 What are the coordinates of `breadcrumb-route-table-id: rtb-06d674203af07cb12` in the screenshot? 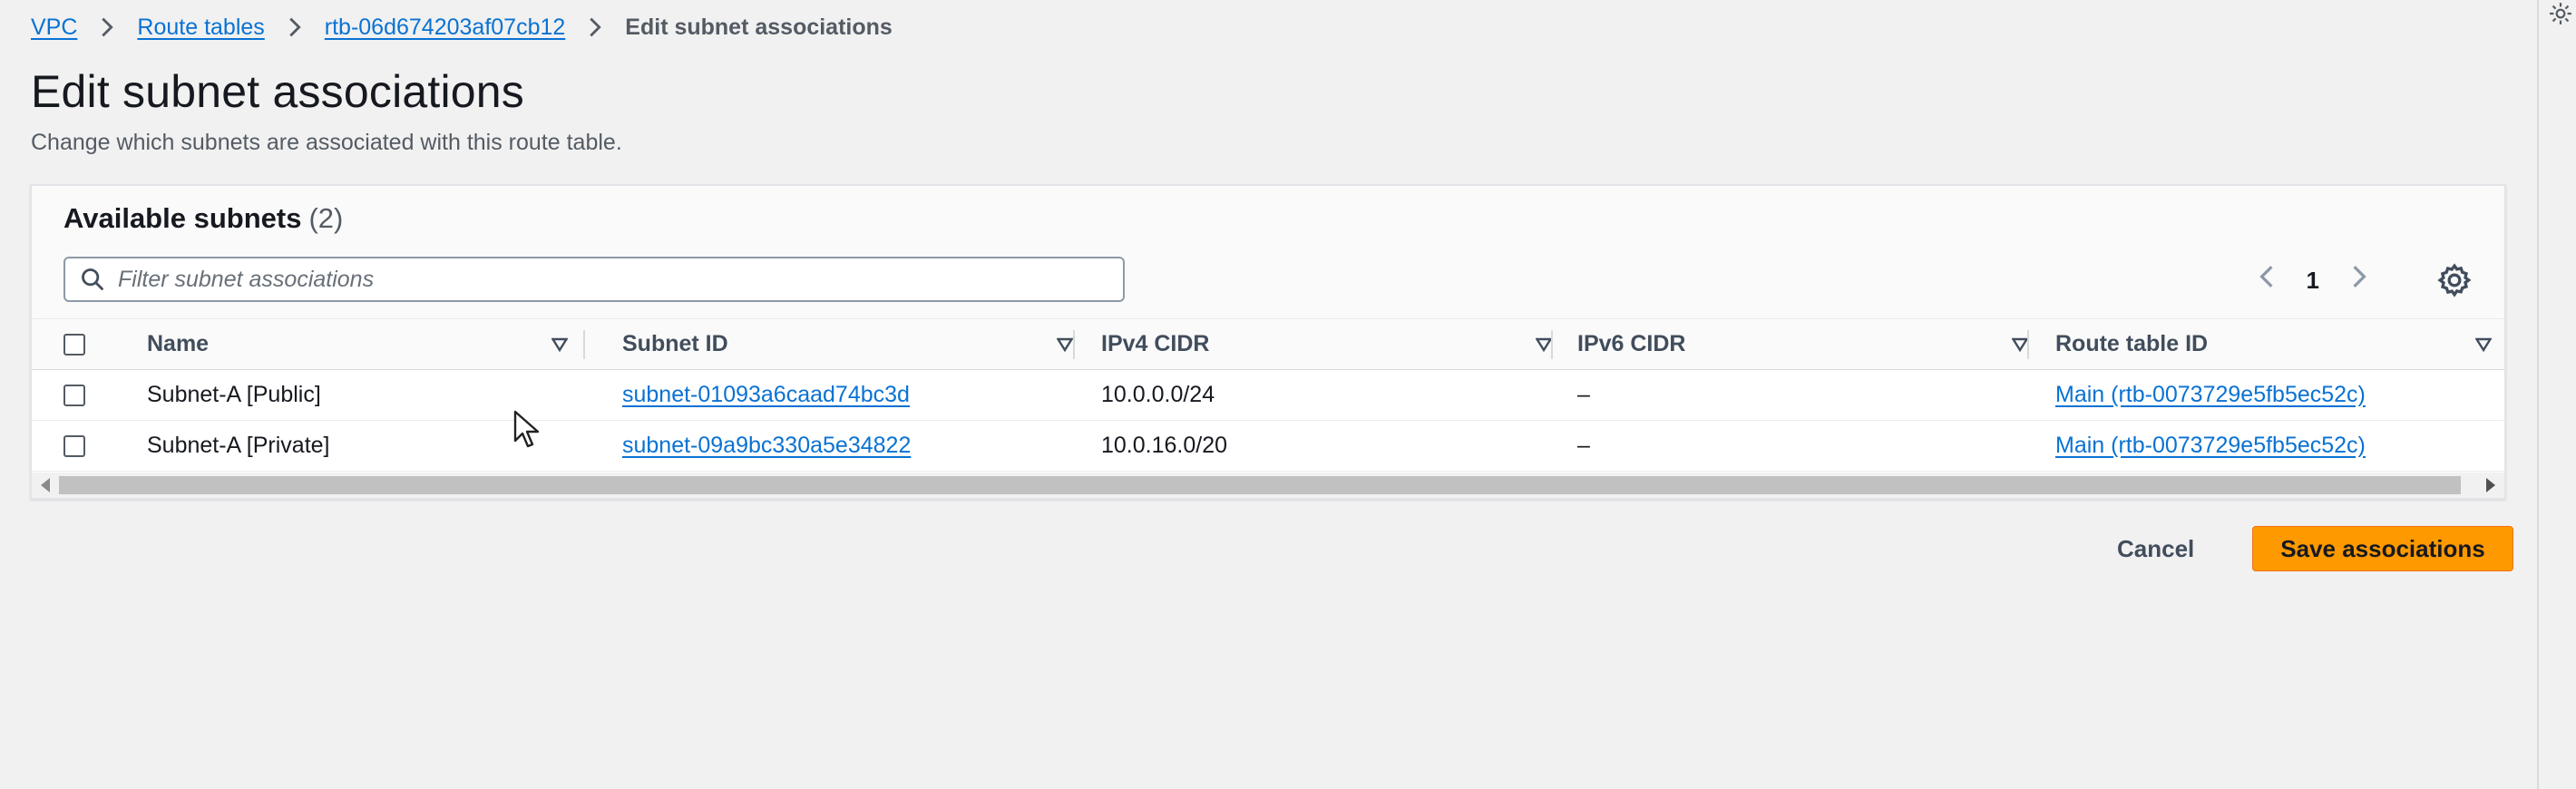 It's located at (445, 28).